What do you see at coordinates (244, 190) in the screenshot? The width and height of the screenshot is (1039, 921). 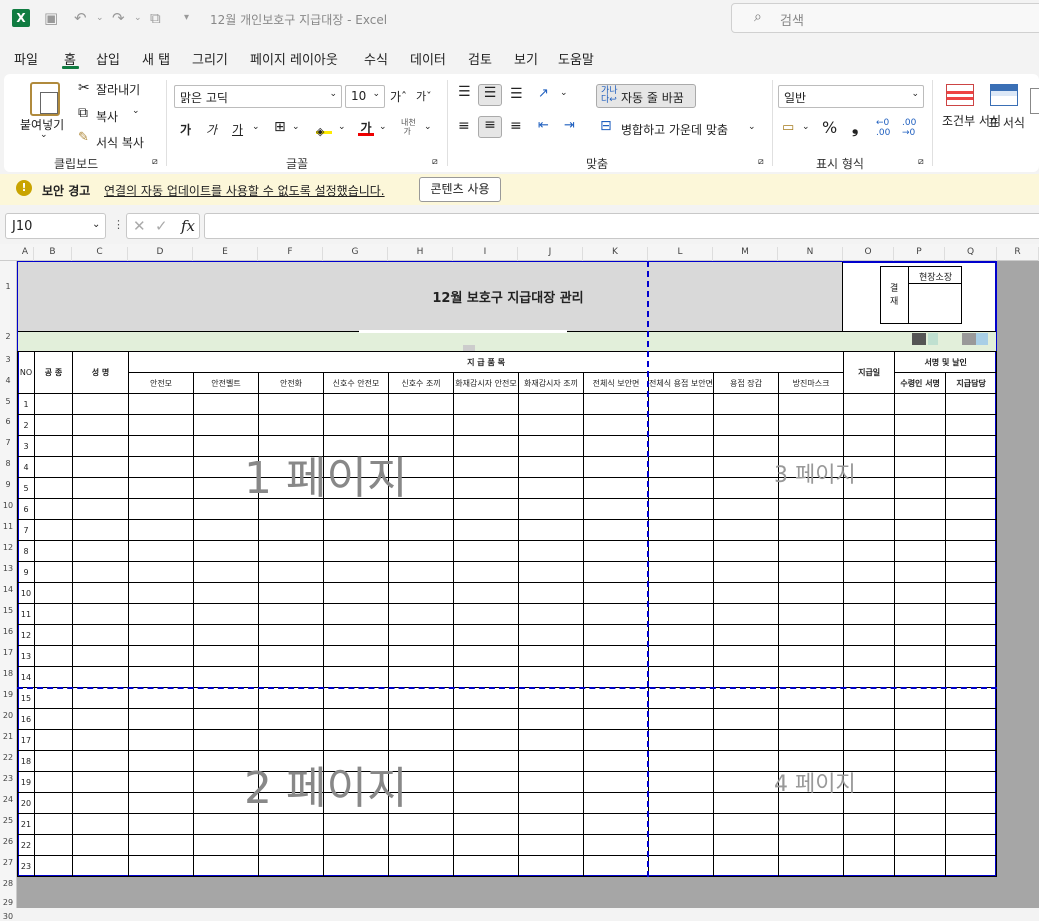 I see `security-message: 연결의 자동 업데이트를 사용할 수 없도록 설정했습니다.` at bounding box center [244, 190].